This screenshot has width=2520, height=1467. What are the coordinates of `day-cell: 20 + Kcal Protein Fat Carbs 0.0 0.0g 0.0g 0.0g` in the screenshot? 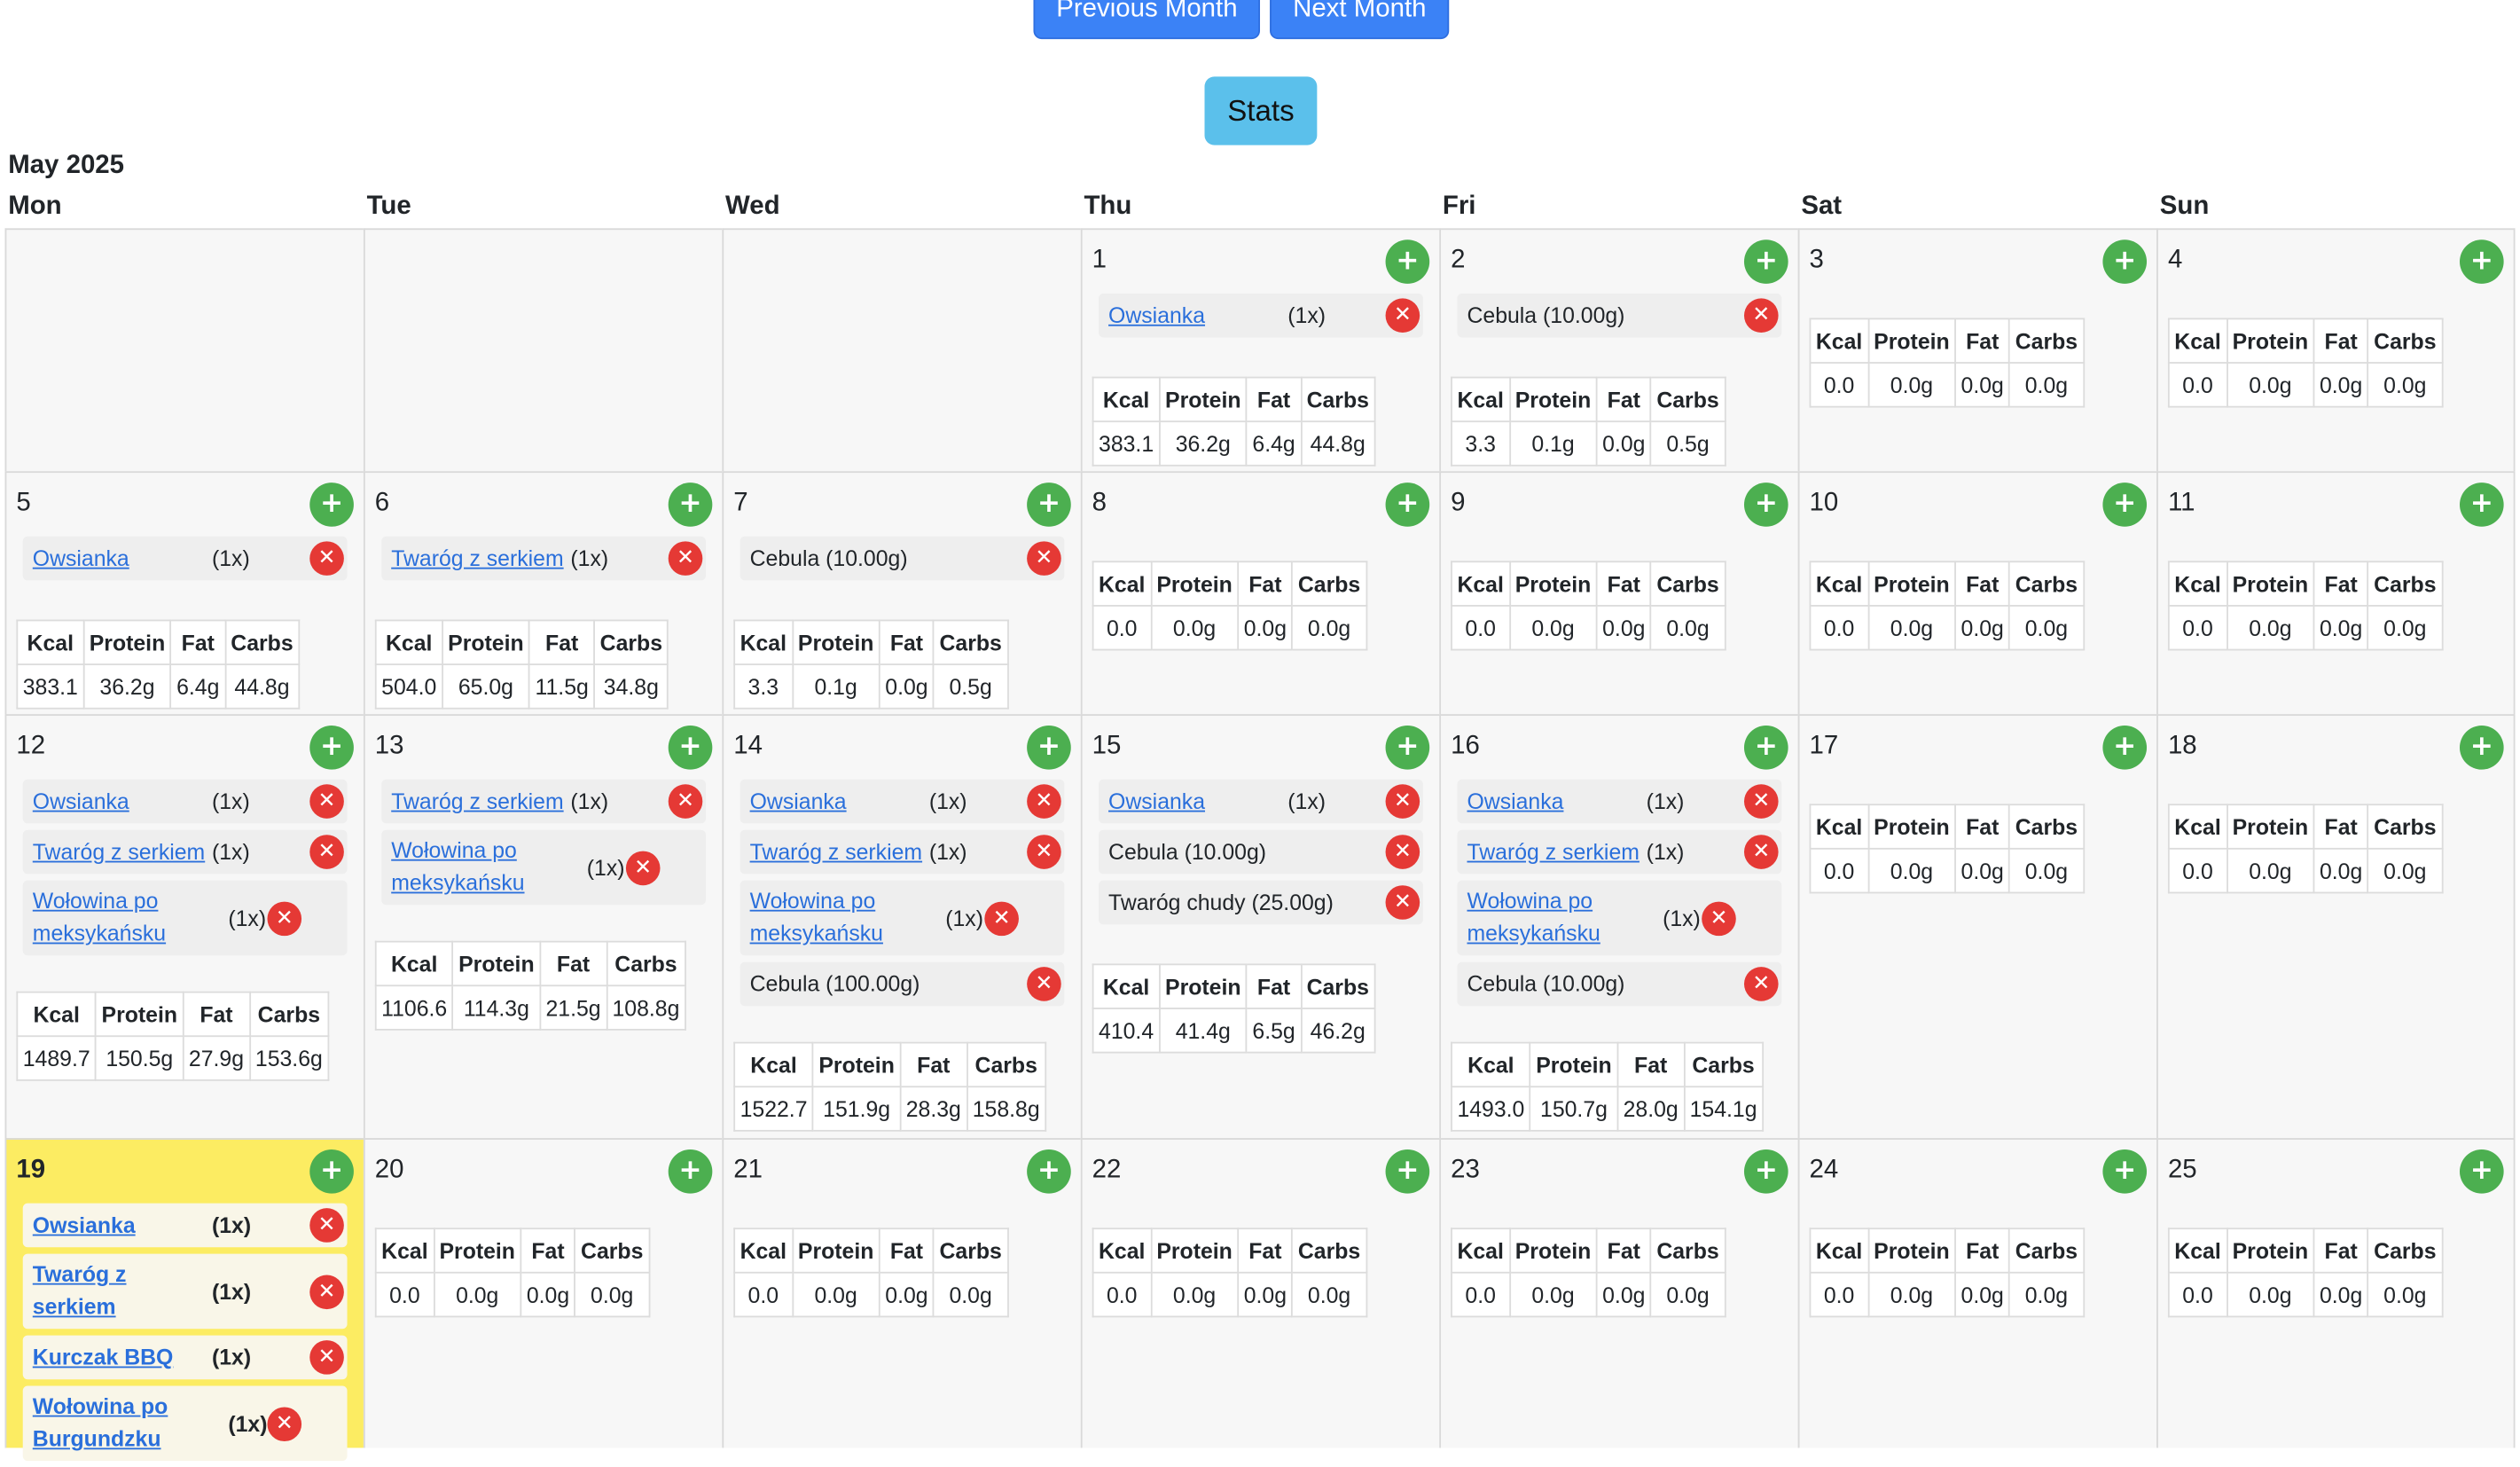 It's located at (543, 1293).